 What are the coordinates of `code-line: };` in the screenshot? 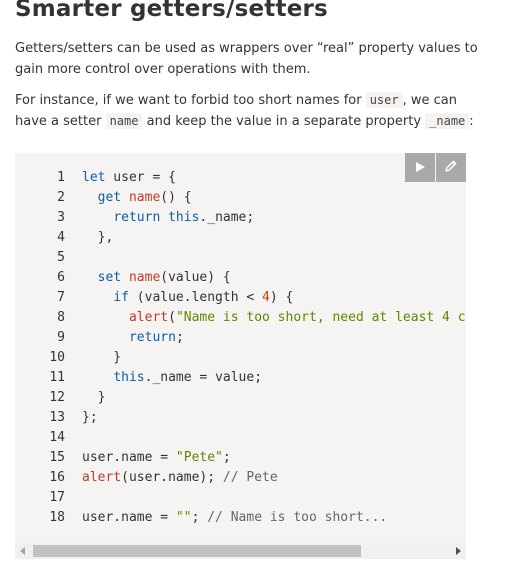 It's located at (90, 417).